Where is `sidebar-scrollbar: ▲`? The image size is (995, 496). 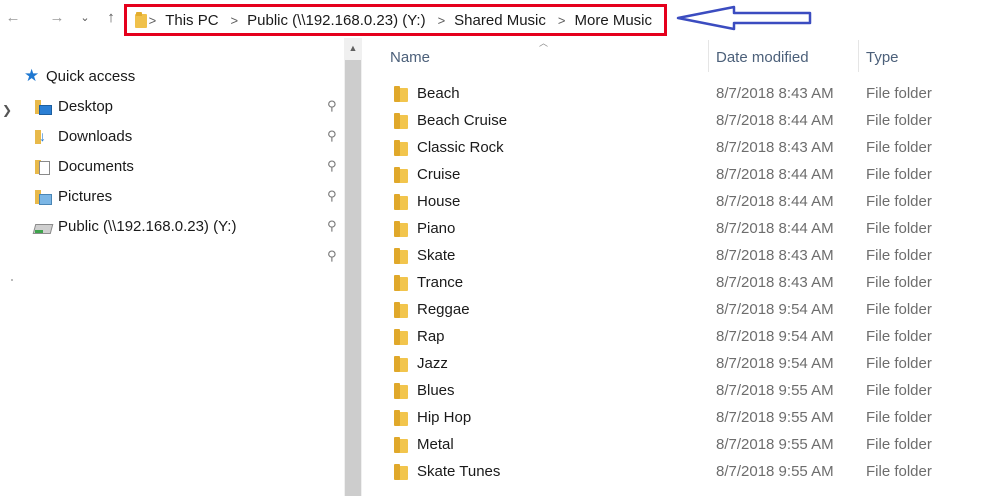 sidebar-scrollbar: ▲ is located at coordinates (353, 267).